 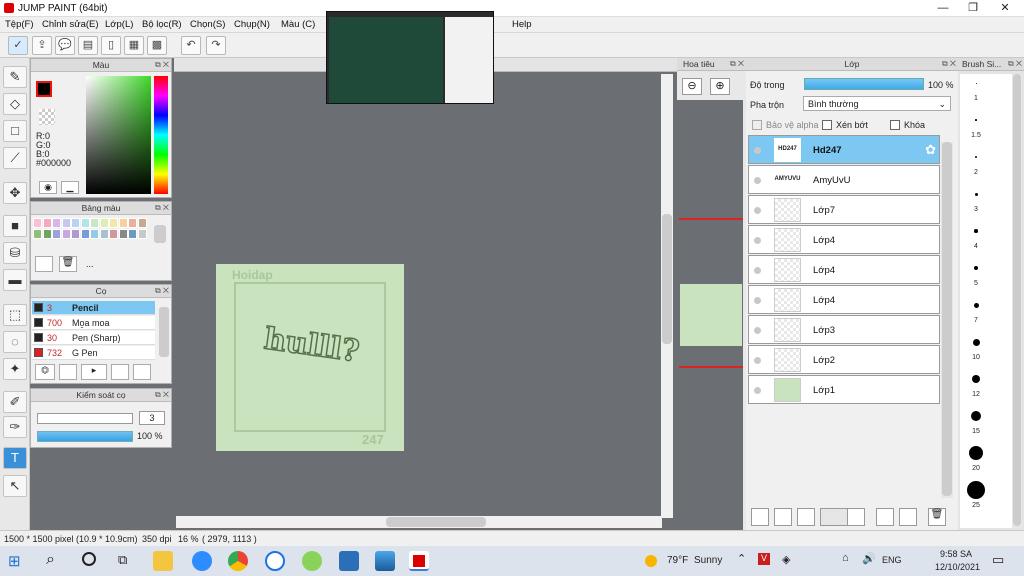 What do you see at coordinates (937, 517) in the screenshot?
I see `delete-layer-icon: 🗑` at bounding box center [937, 517].